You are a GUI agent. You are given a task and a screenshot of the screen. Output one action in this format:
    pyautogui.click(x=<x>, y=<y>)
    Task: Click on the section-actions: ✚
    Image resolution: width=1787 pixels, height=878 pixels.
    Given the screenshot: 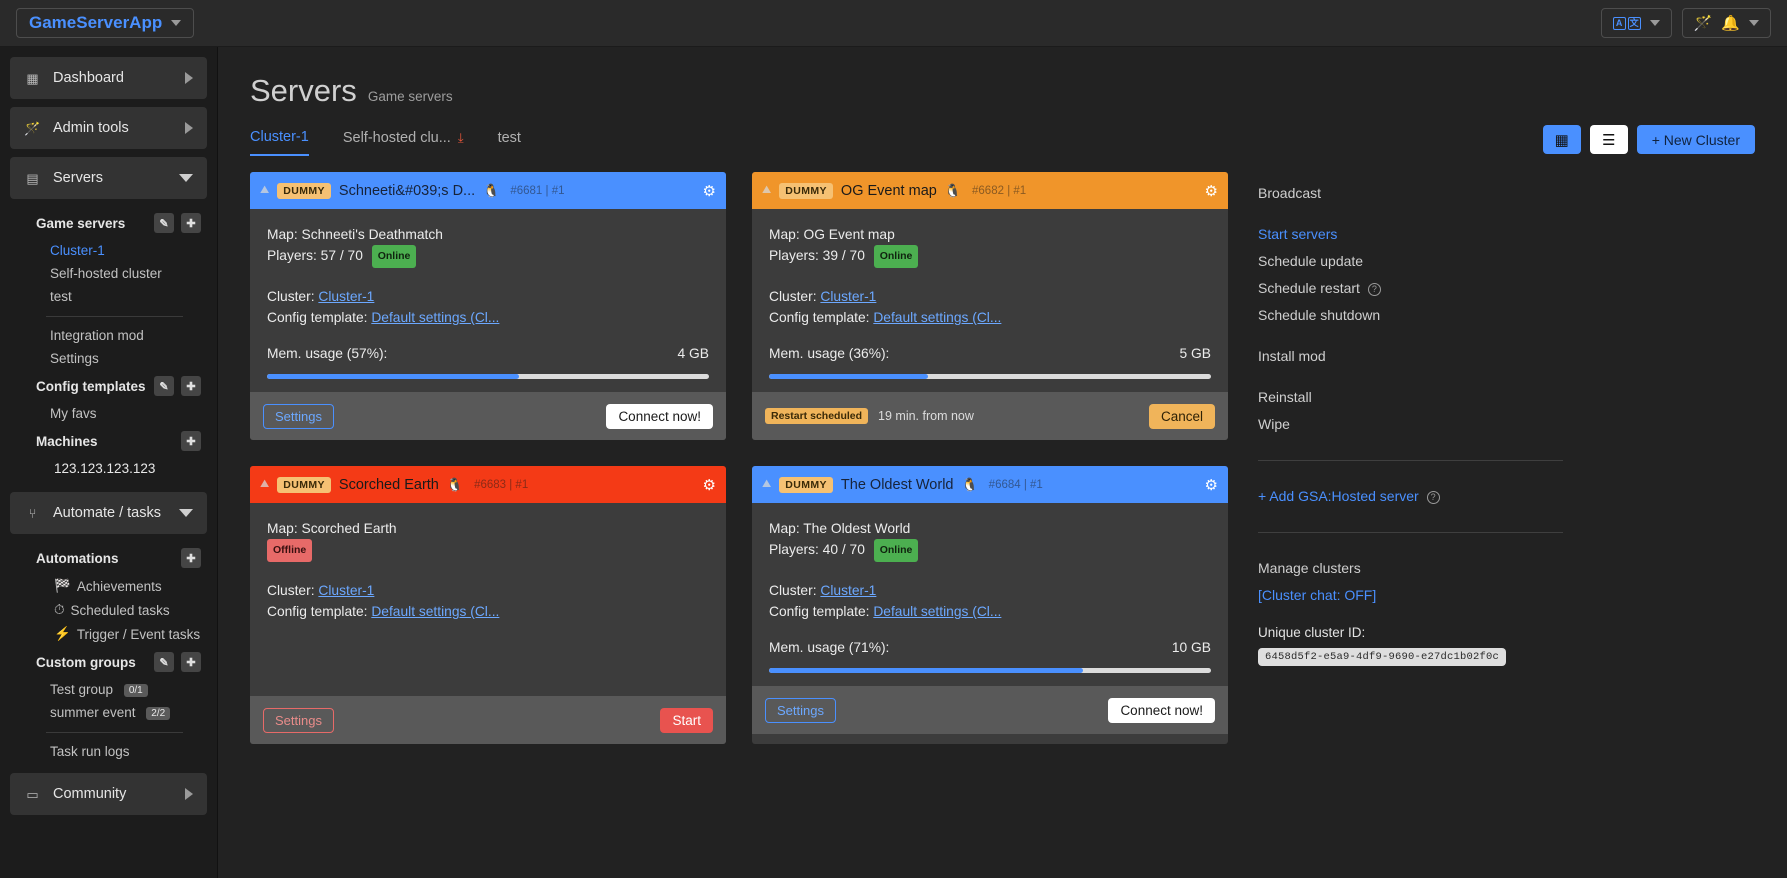 What is the action you would take?
    pyautogui.click(x=191, y=558)
    